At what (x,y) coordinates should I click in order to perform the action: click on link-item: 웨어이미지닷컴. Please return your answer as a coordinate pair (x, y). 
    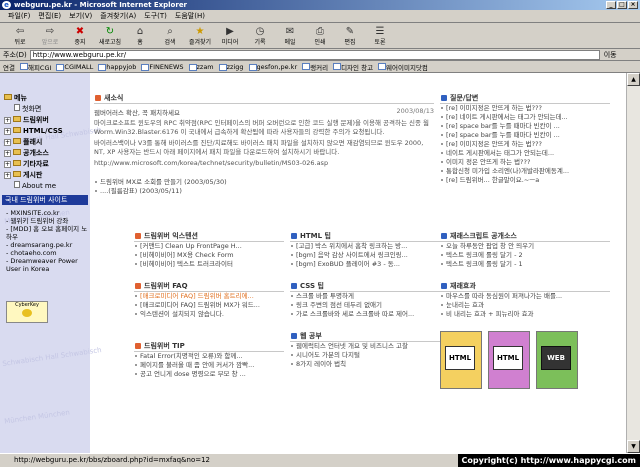
    Looking at the image, I should click on (403, 67).